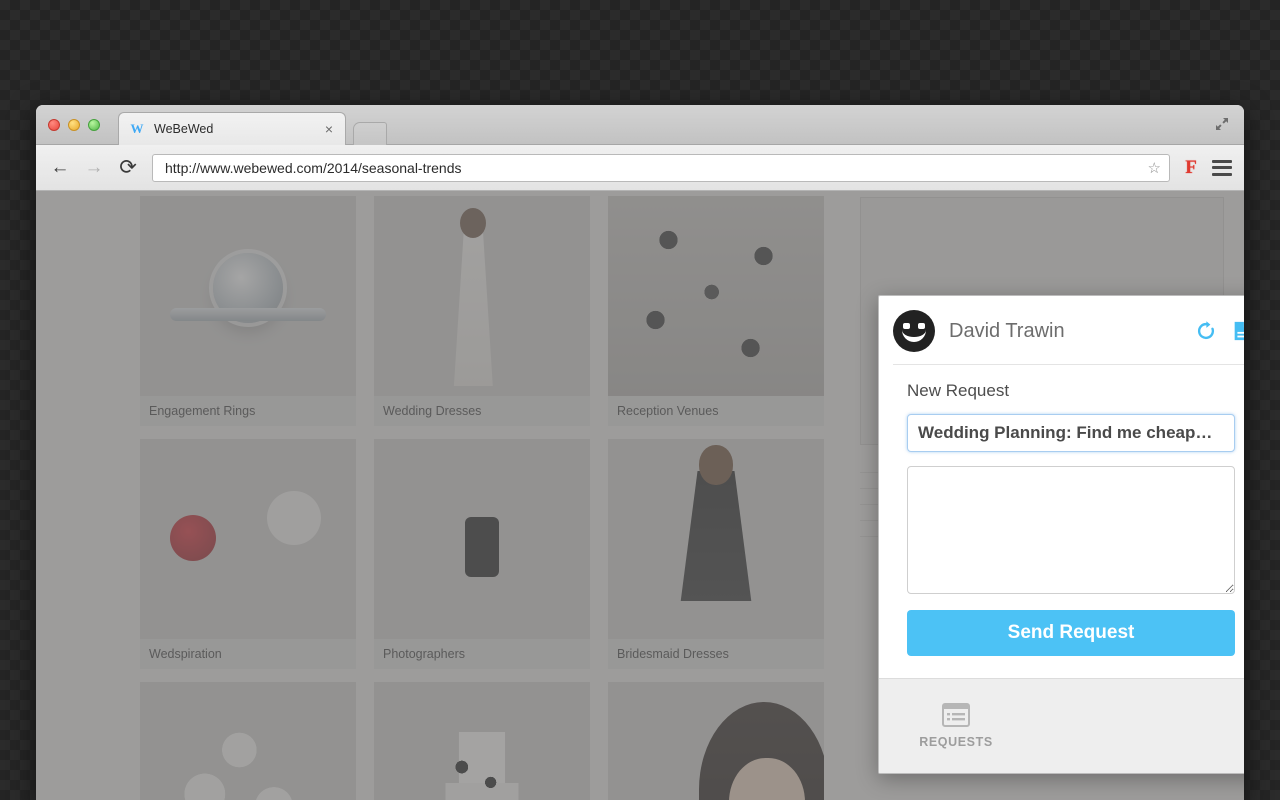 The height and width of the screenshot is (800, 1280). What do you see at coordinates (1007, 330) in the screenshot?
I see `user-name: David Trawin` at bounding box center [1007, 330].